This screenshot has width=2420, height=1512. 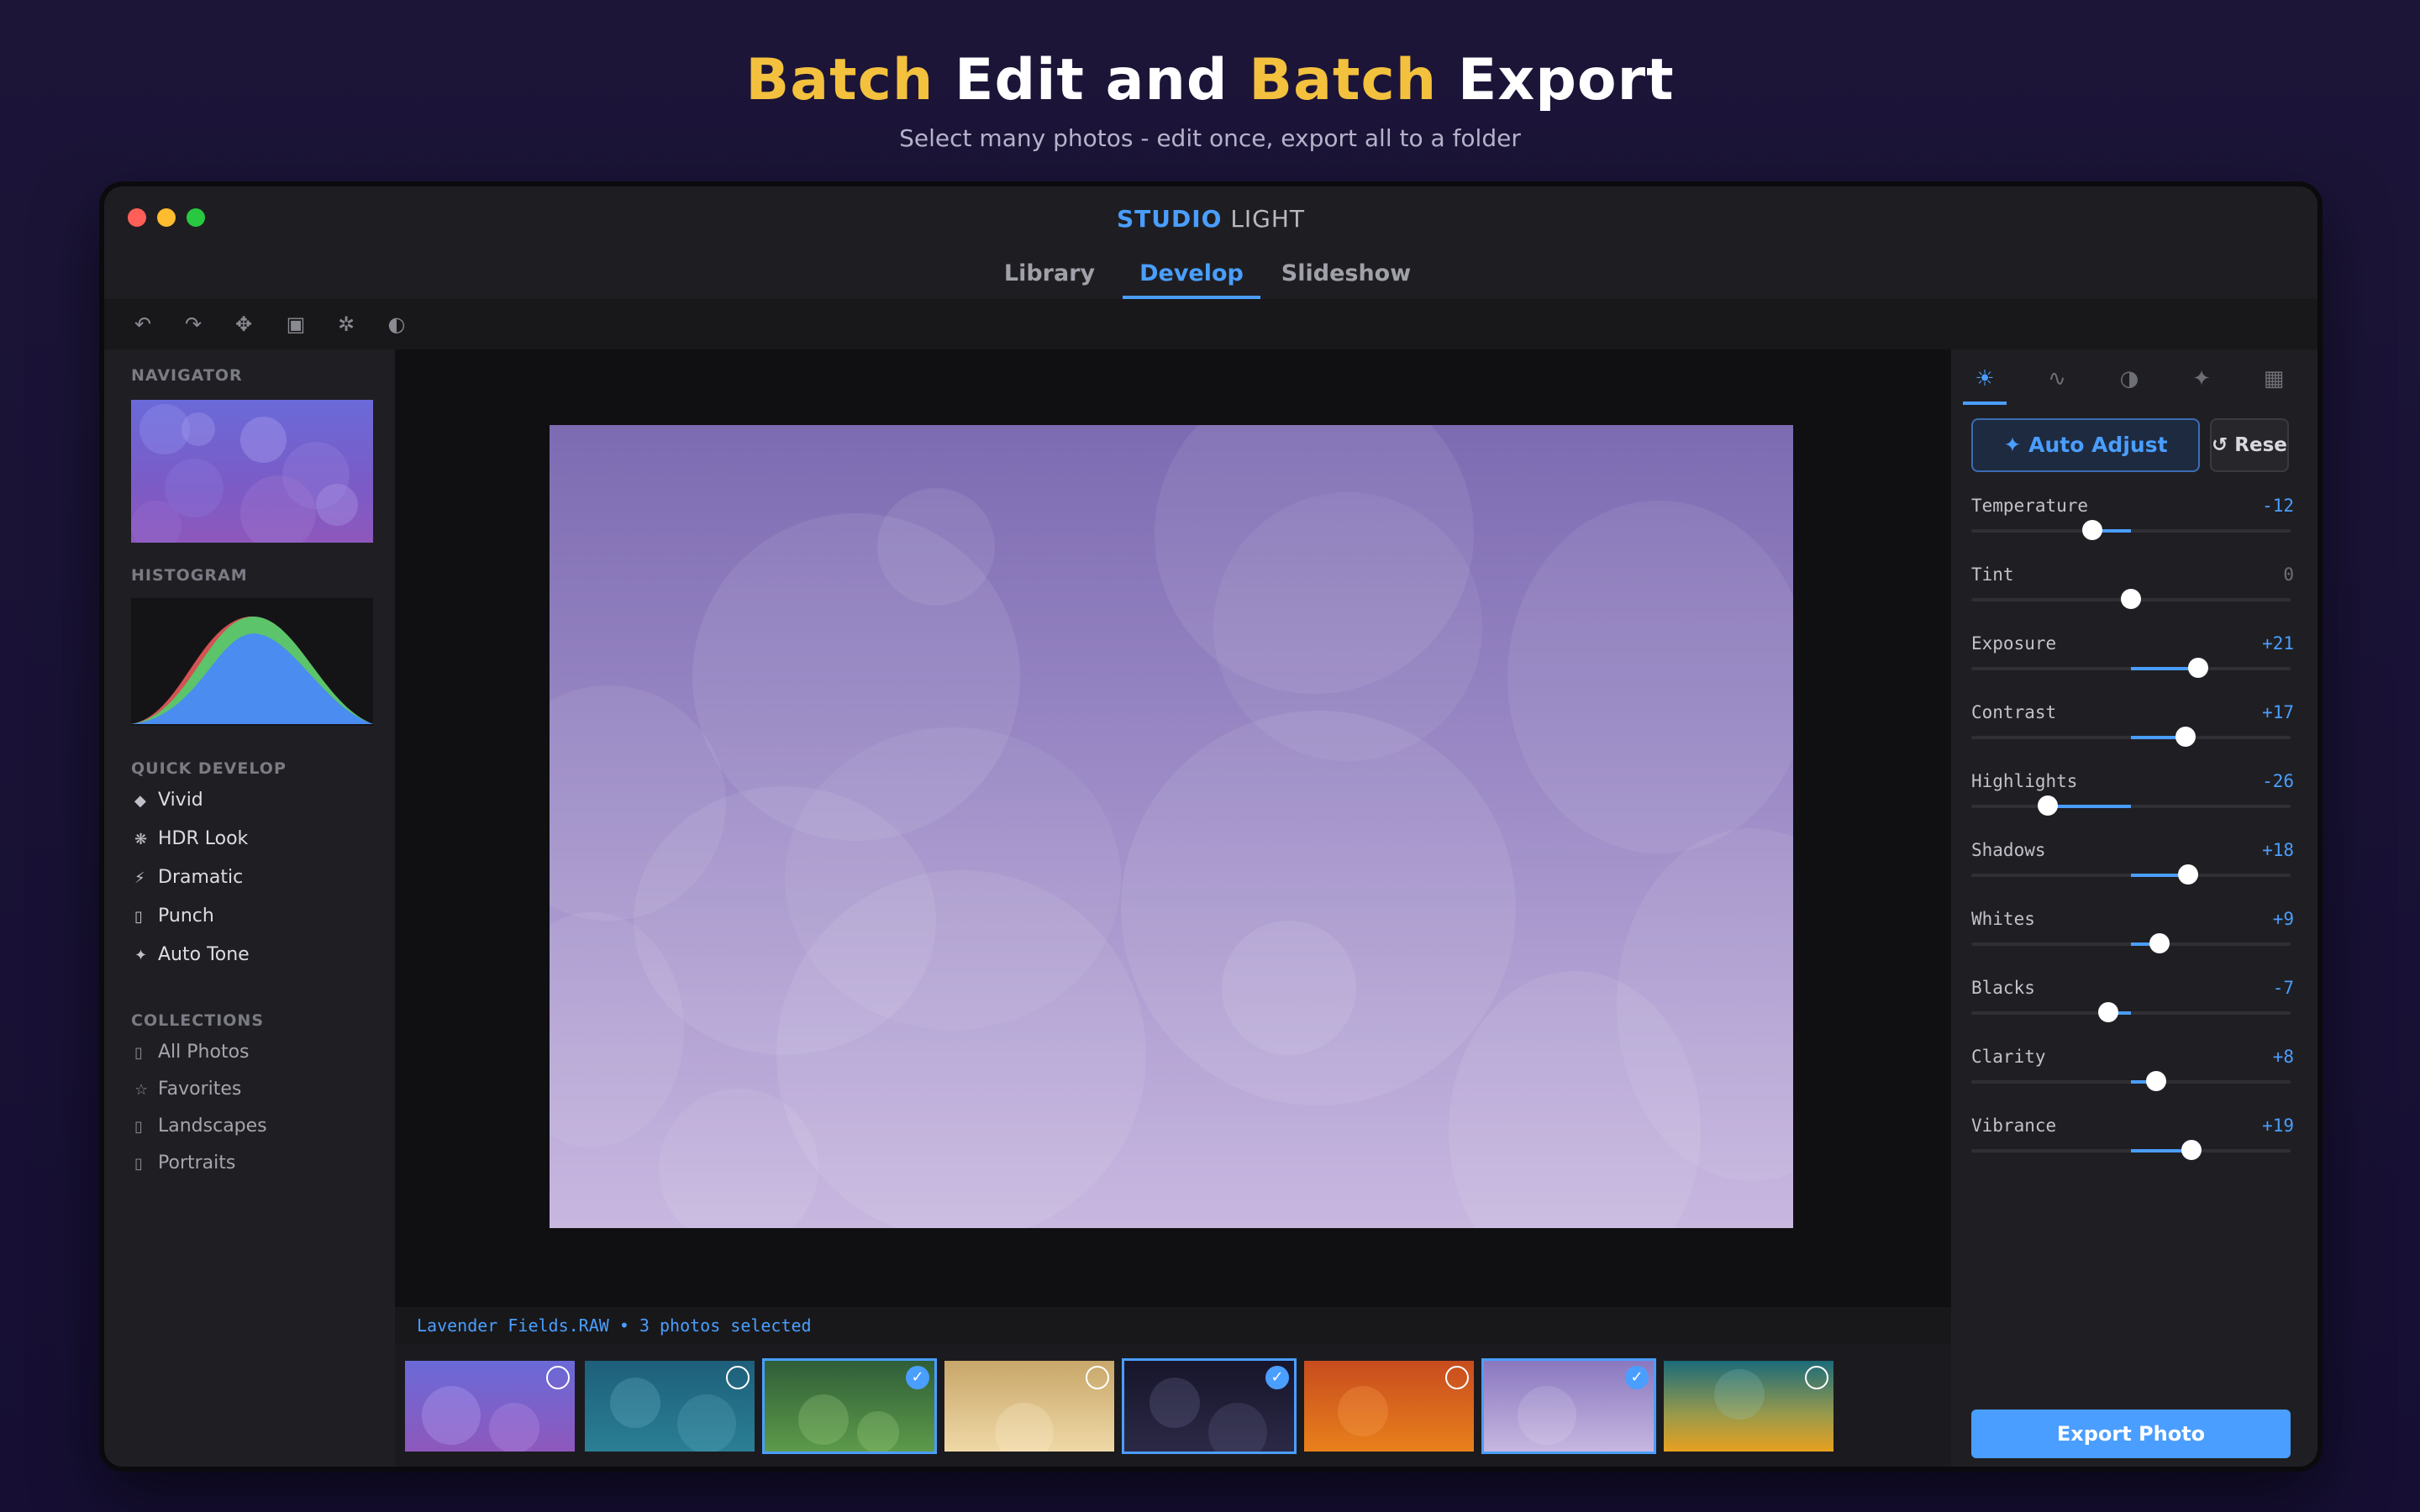 What do you see at coordinates (2278, 850) in the screenshot?
I see `slider-value-shadows: +18` at bounding box center [2278, 850].